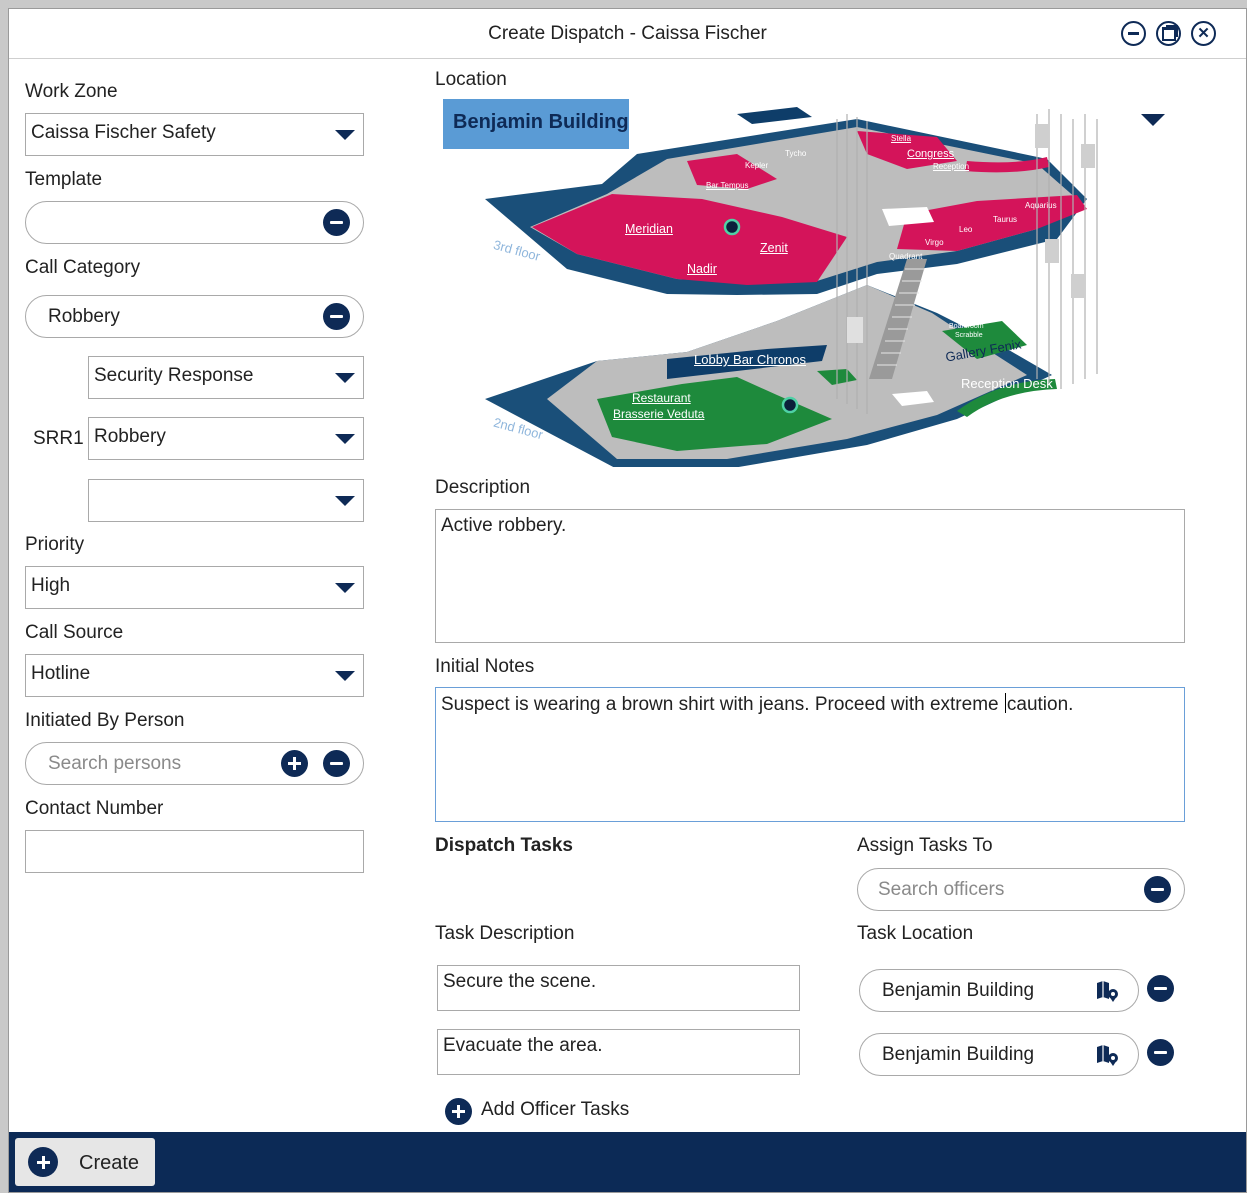 Image resolution: width=1247 pixels, height=1193 pixels. I want to click on initial-notes-label: Initial Notes, so click(485, 666).